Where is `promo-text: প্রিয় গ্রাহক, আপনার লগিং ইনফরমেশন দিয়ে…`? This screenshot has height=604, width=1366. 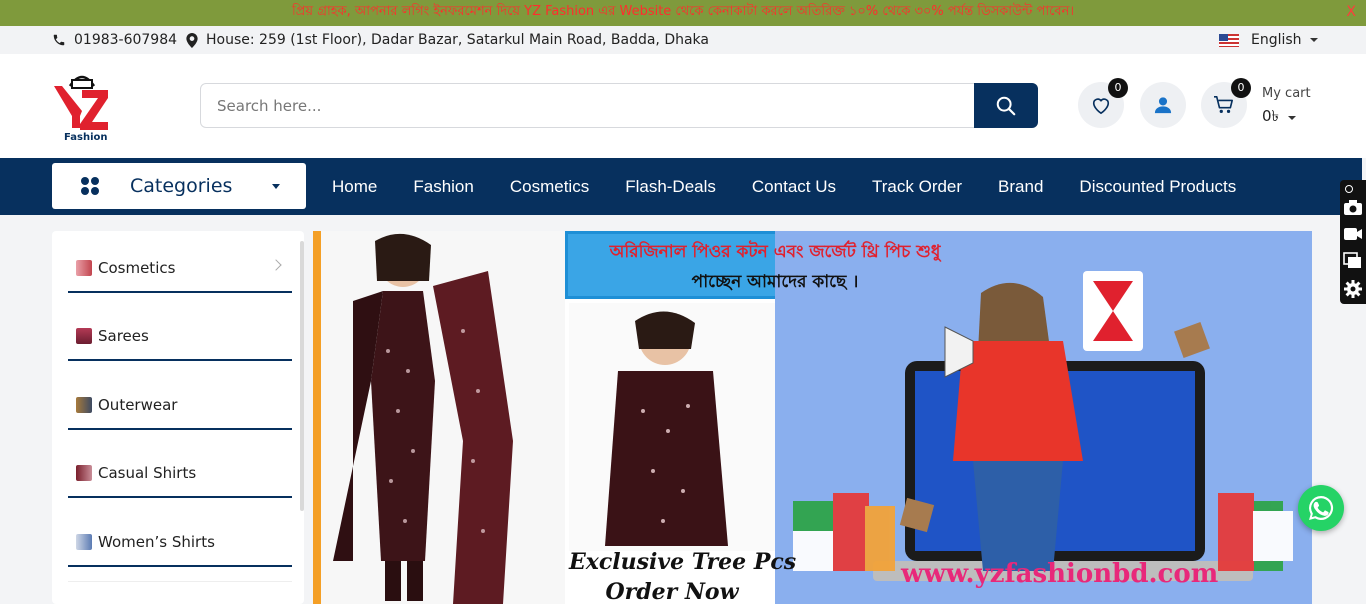
promo-text: প্রিয় গ্রাহক, আপনার লগিং ইনফরমেশন দিয়ে… is located at coordinates (683, 11).